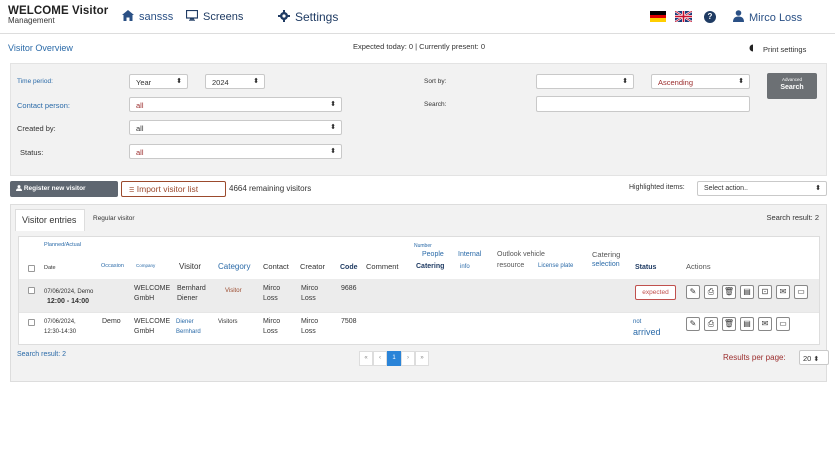 This screenshot has width=835, height=471. Describe the element at coordinates (140, 152) in the screenshot. I see `status-value: all` at that location.